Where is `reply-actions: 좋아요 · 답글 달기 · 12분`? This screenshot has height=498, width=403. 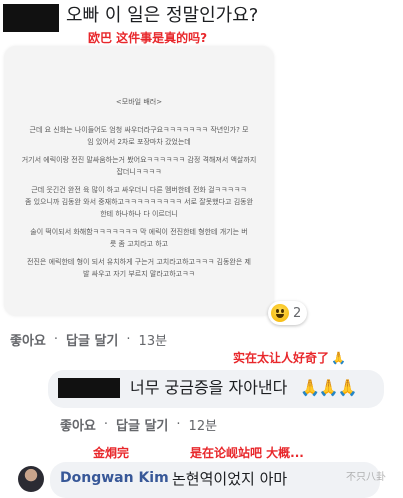 reply-actions: 좋아요 · 답글 달기 · 12분 is located at coordinates (138, 424).